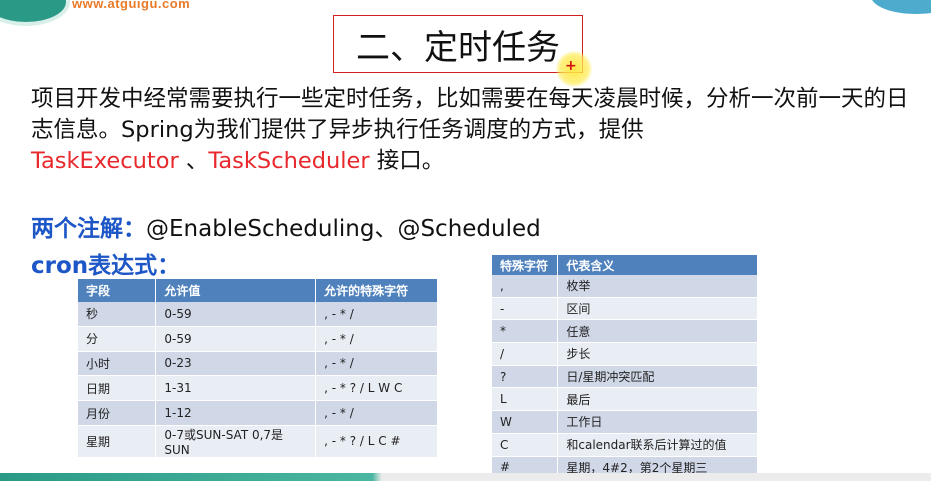 This screenshot has height=481, width=931. I want to click on meaning-cell: 和calendar联系后计算过的值, so click(657, 445).